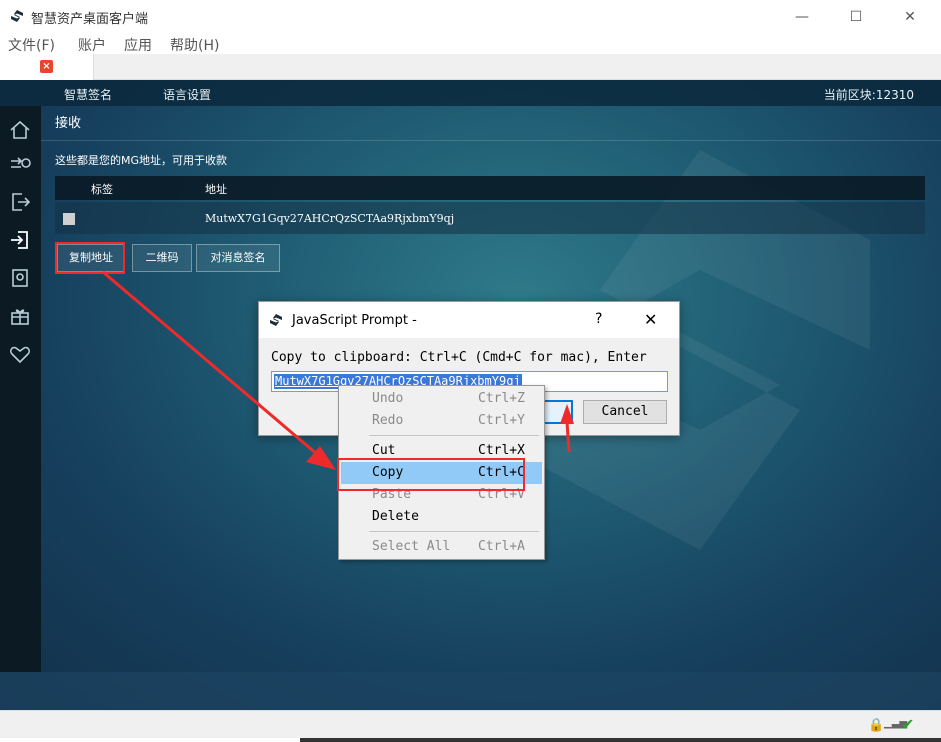 Image resolution: width=941 pixels, height=742 pixels. I want to click on check-icon: ✔, so click(908, 724).